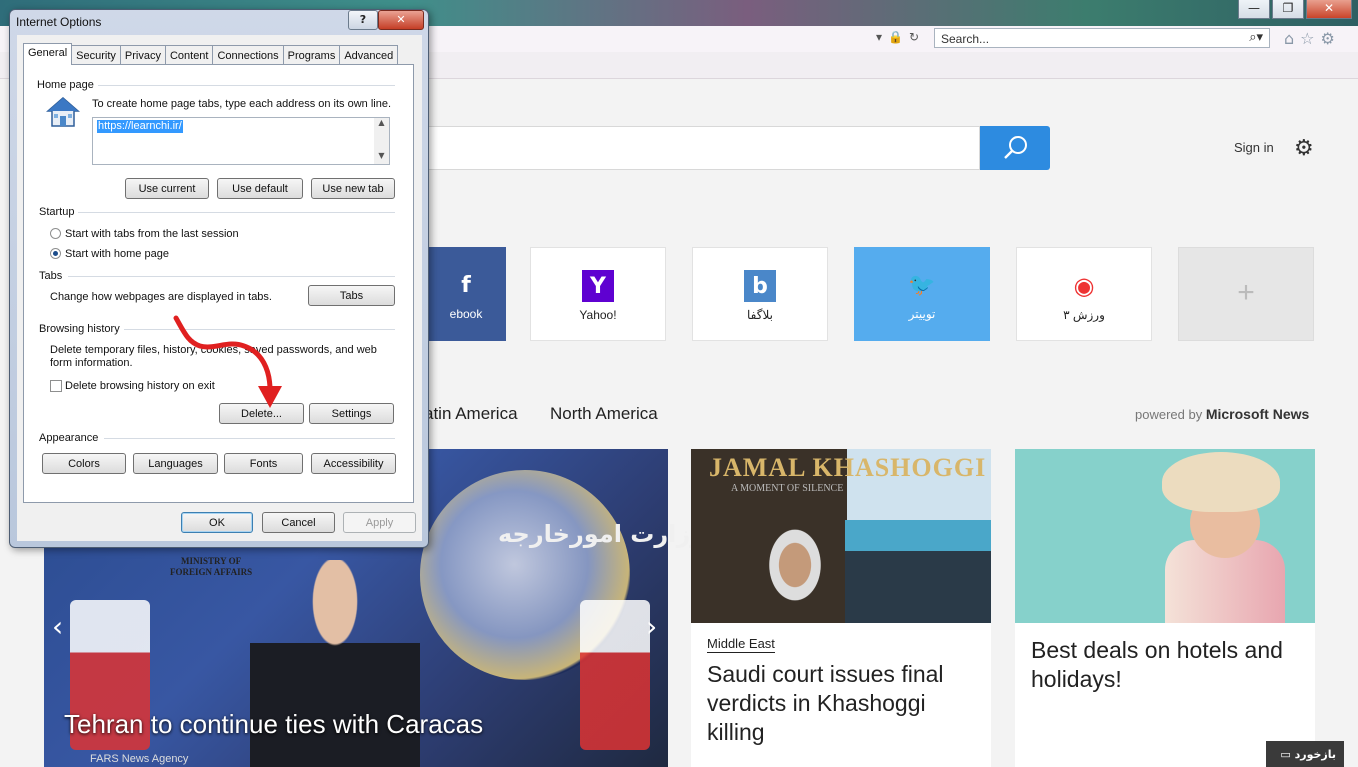 Image resolution: width=1358 pixels, height=767 pixels. What do you see at coordinates (922, 314) in the screenshot?
I see `tile-label: توییتر` at bounding box center [922, 314].